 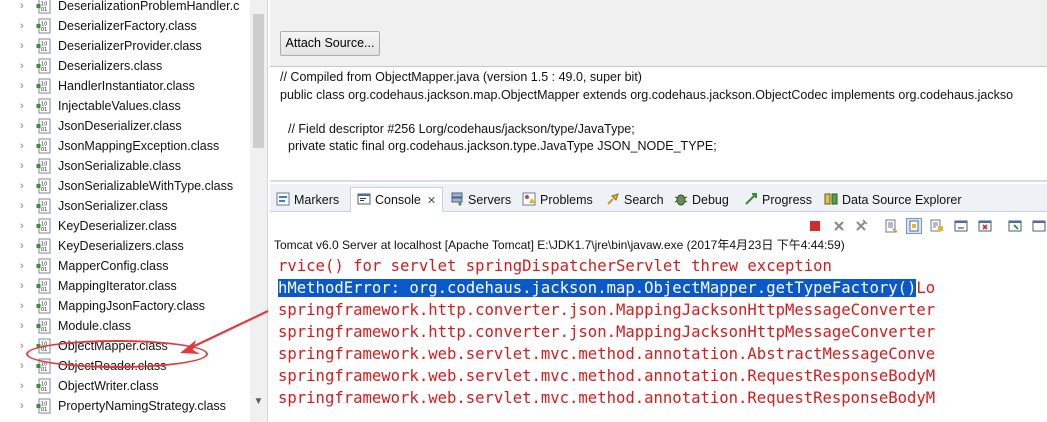 I want to click on tab-problems: Problems, so click(x=557, y=200).